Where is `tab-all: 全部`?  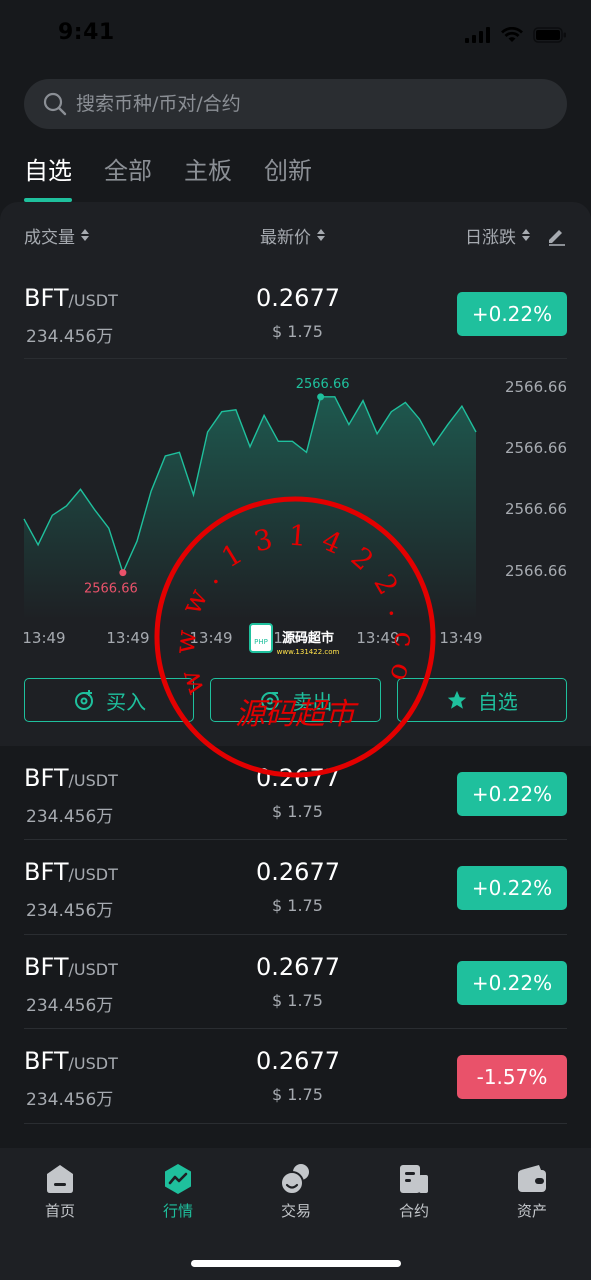
tab-all: 全部 is located at coordinates (128, 177).